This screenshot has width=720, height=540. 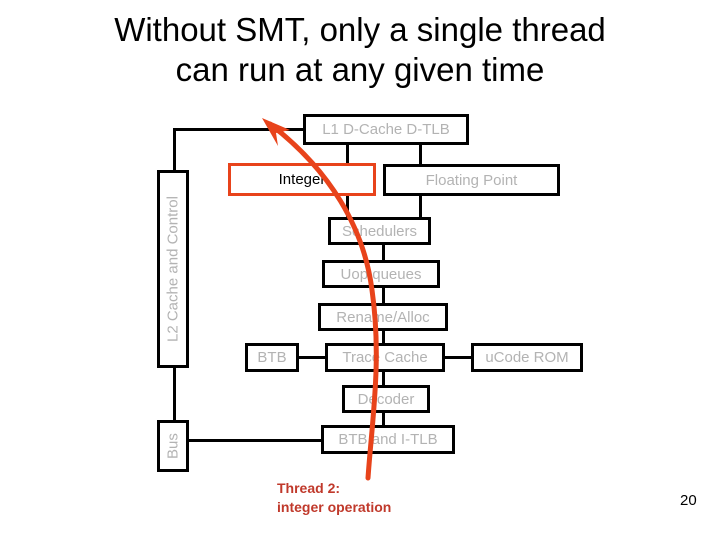 I want to click on block-label: Uop queues, so click(x=381, y=274).